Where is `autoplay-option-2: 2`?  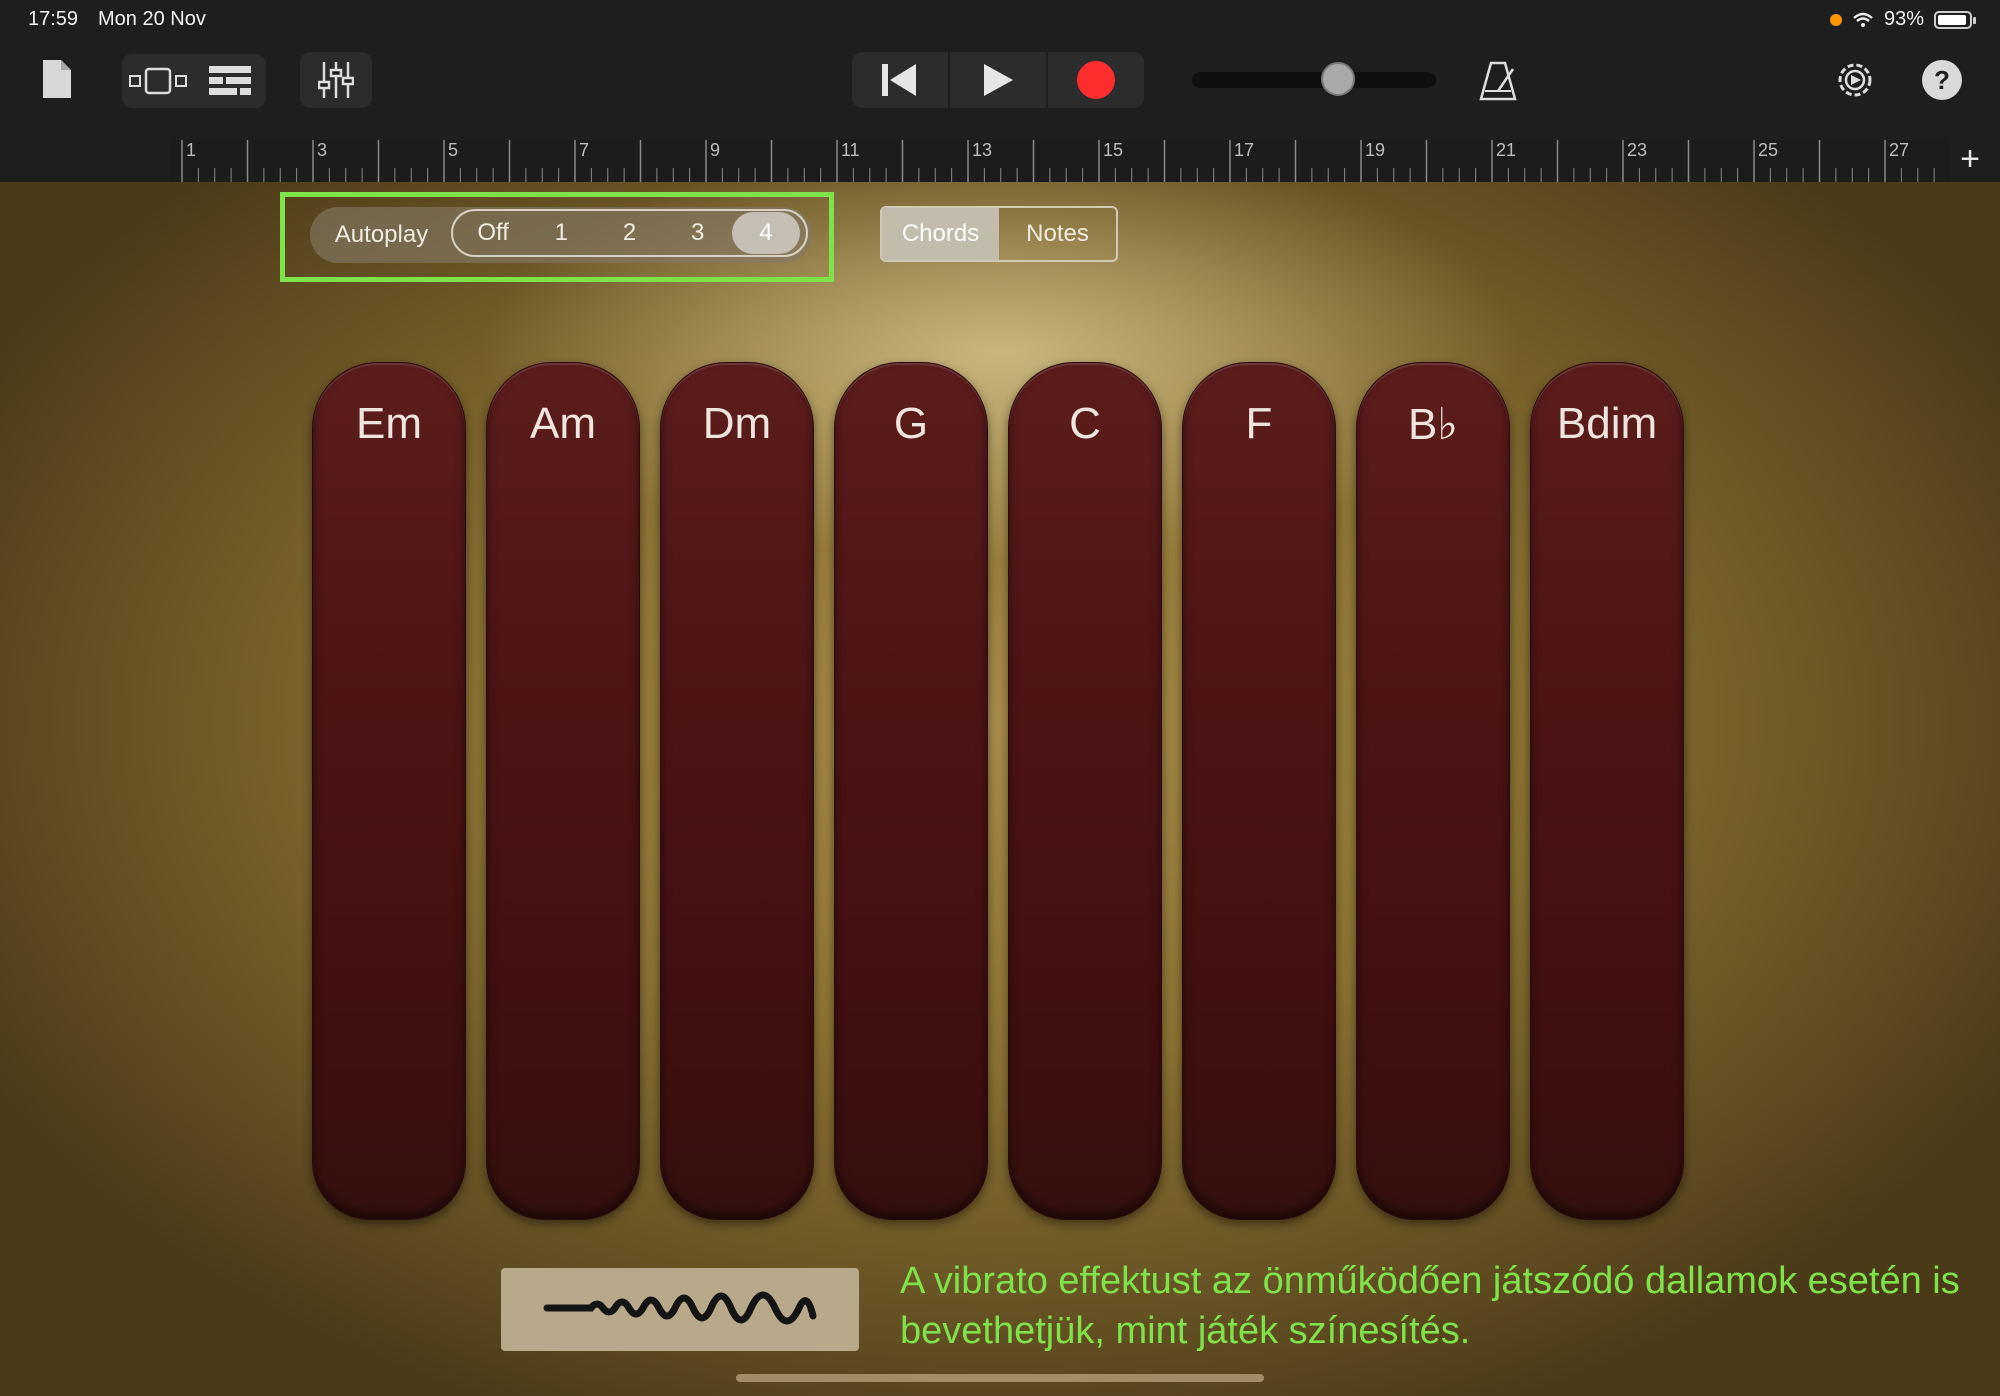 autoplay-option-2: 2 is located at coordinates (629, 233).